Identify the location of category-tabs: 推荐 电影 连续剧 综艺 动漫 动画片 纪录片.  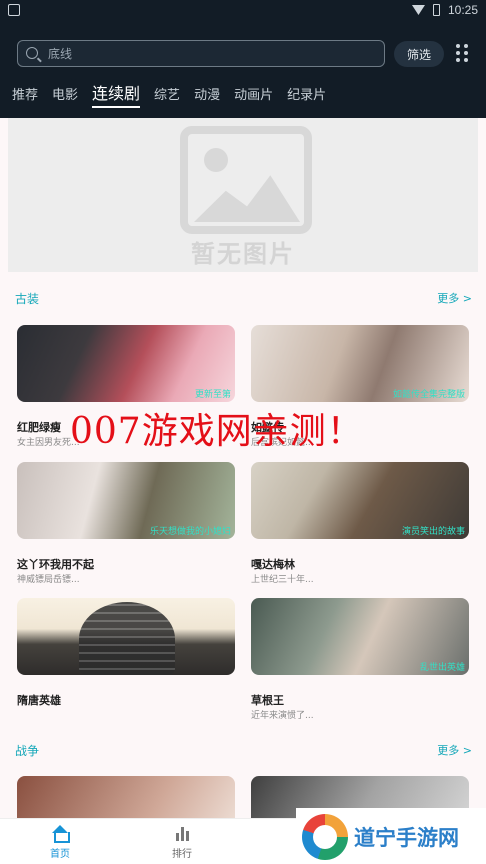
(243, 96).